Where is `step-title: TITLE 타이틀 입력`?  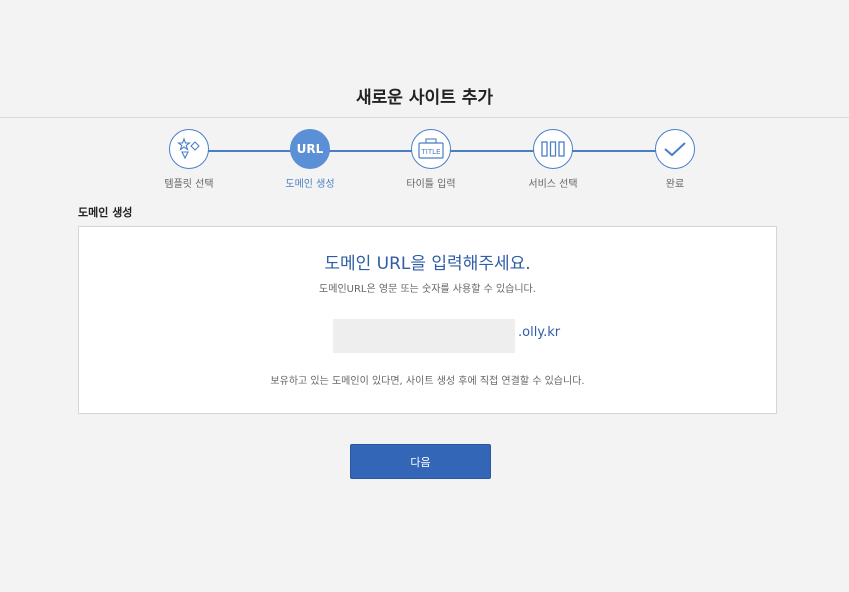 step-title: TITLE 타이틀 입력 is located at coordinates (431, 159).